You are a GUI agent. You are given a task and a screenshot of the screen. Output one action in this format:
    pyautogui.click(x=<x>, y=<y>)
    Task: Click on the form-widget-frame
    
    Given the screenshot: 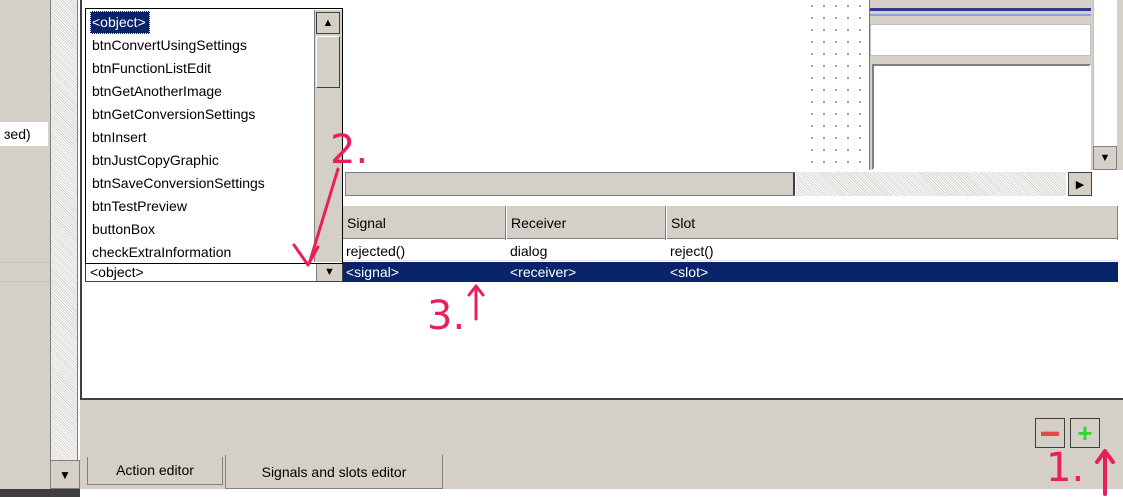 What is the action you would take?
    pyautogui.click(x=980, y=40)
    